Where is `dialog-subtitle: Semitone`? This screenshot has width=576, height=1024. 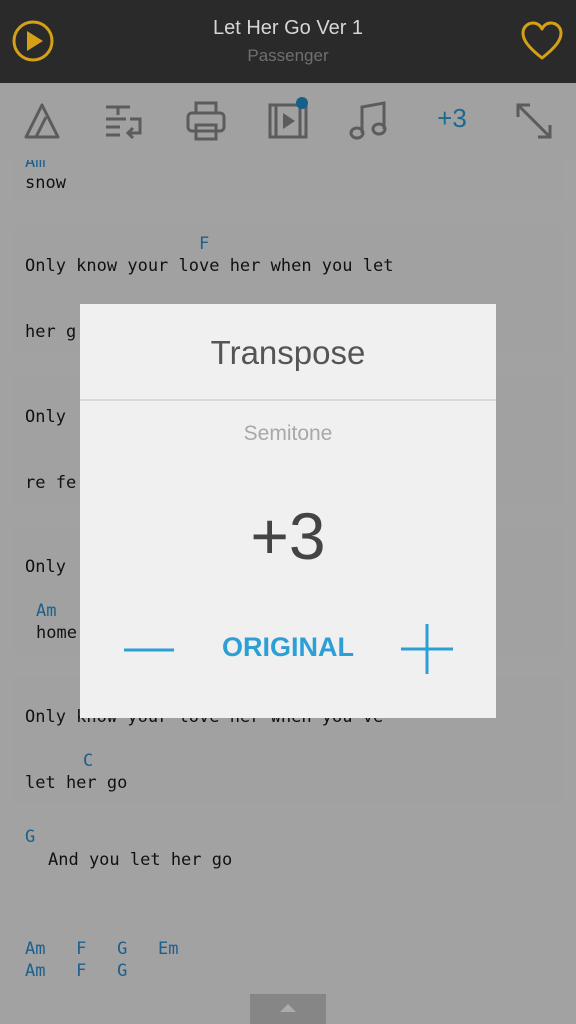 dialog-subtitle: Semitone is located at coordinates (288, 433).